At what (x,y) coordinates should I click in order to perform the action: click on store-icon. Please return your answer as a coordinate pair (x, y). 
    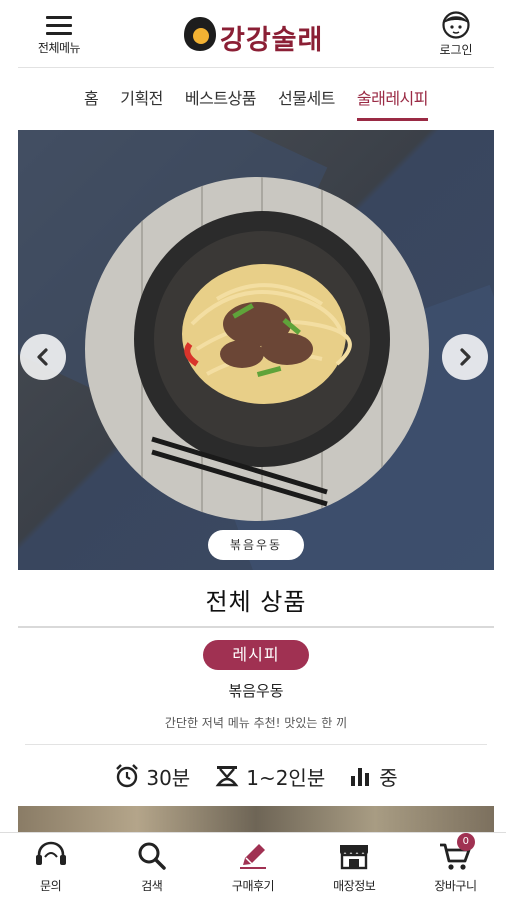
    Looking at the image, I should click on (354, 857).